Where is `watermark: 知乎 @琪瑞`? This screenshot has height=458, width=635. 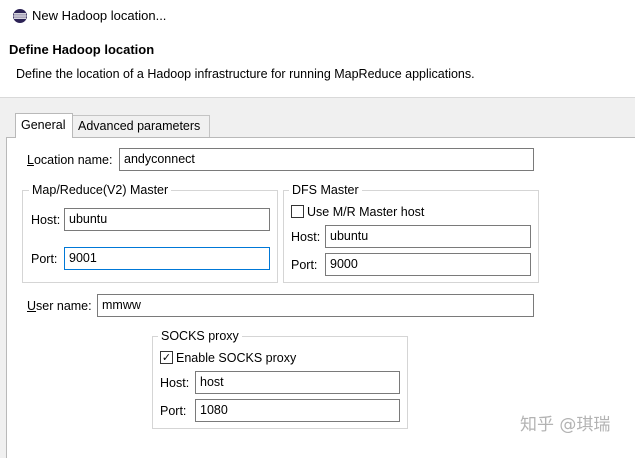 watermark: 知乎 @琪瑞 is located at coordinates (565, 425).